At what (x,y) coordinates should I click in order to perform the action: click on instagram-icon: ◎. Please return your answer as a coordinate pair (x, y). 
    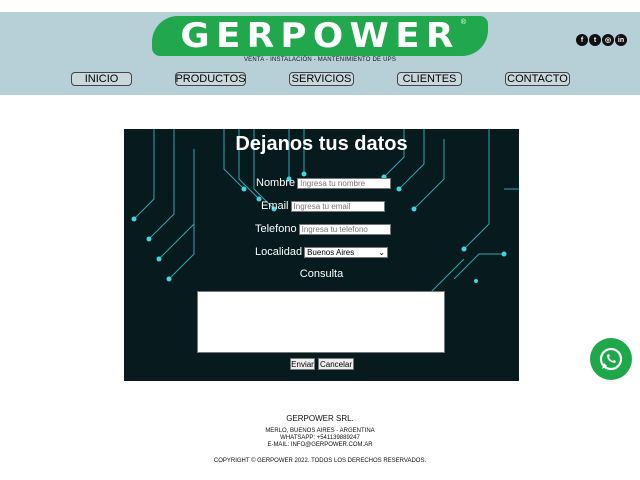
    Looking at the image, I should click on (608, 40).